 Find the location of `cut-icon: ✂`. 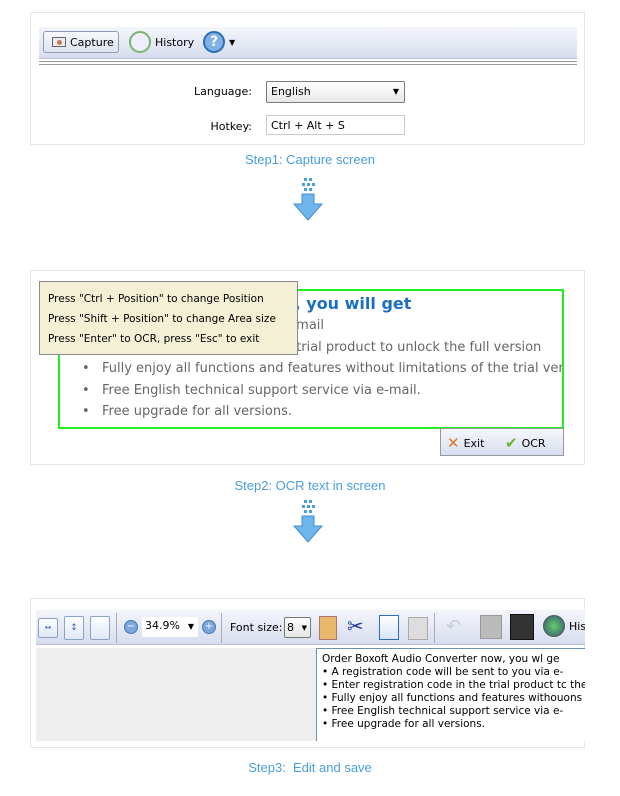

cut-icon: ✂ is located at coordinates (355, 626).